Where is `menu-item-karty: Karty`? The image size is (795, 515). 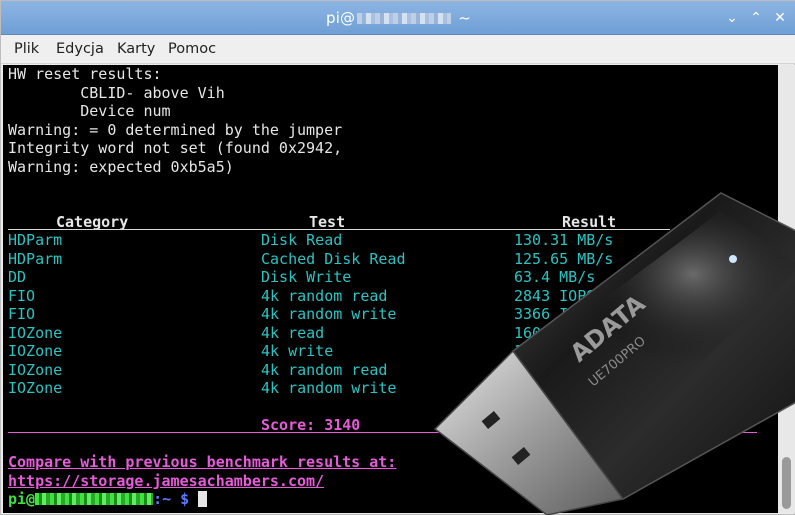 menu-item-karty: Karty is located at coordinates (136, 49).